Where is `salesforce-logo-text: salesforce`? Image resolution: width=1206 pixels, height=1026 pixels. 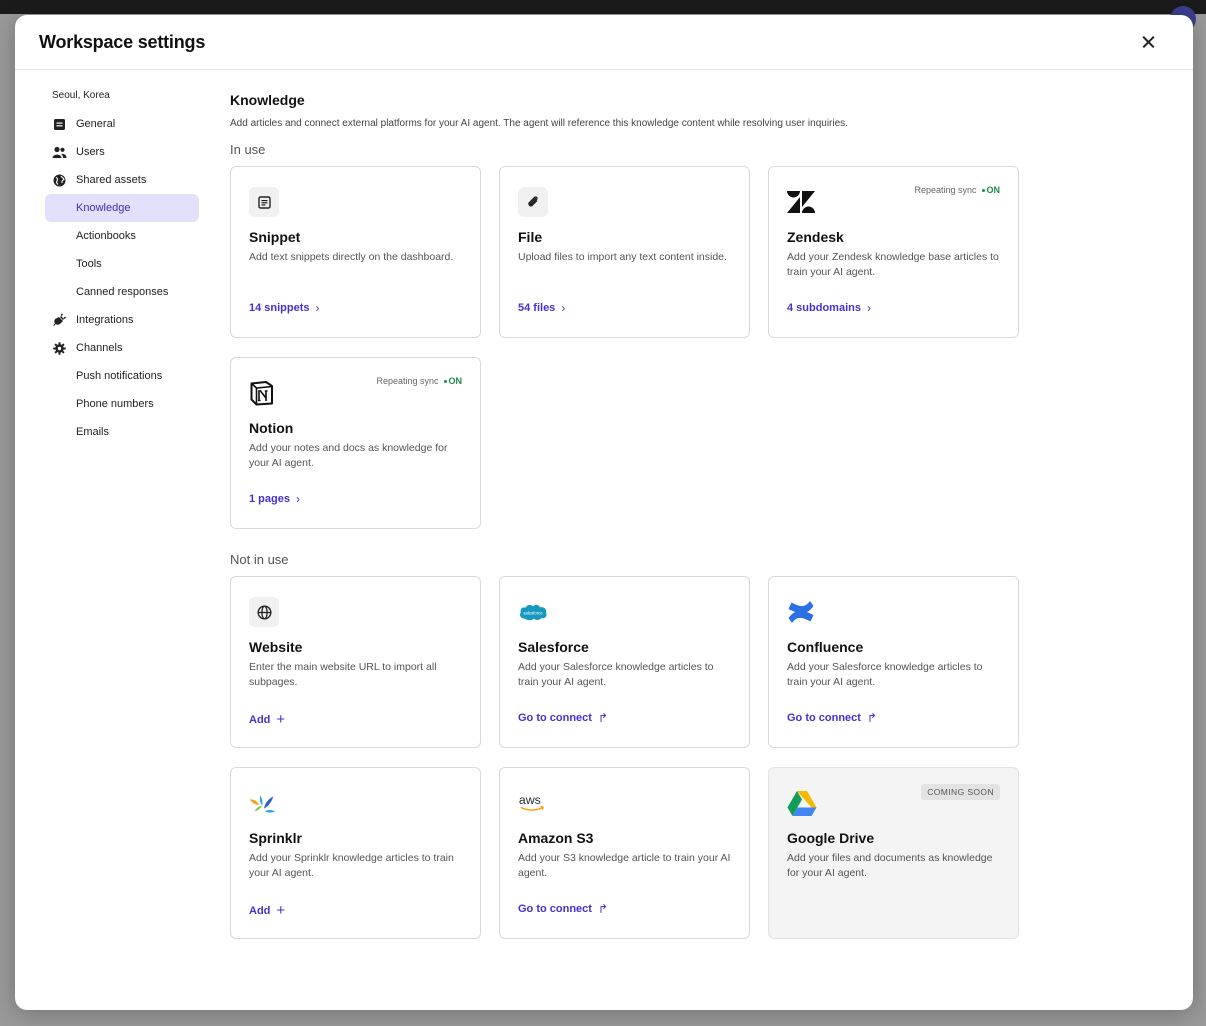 salesforce-logo-text: salesforce is located at coordinates (533, 612).